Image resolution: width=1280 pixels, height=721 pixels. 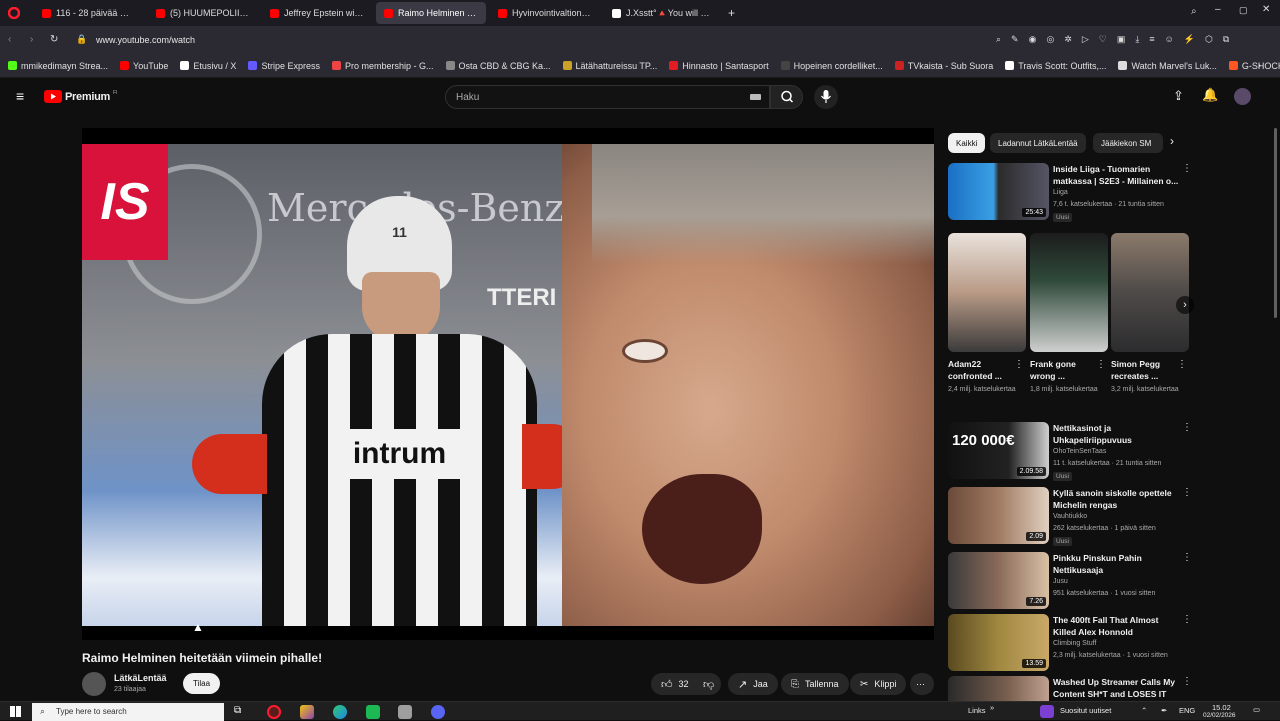 I want to click on news-widget-label: Suositut uutiset, so click(x=1085, y=710).